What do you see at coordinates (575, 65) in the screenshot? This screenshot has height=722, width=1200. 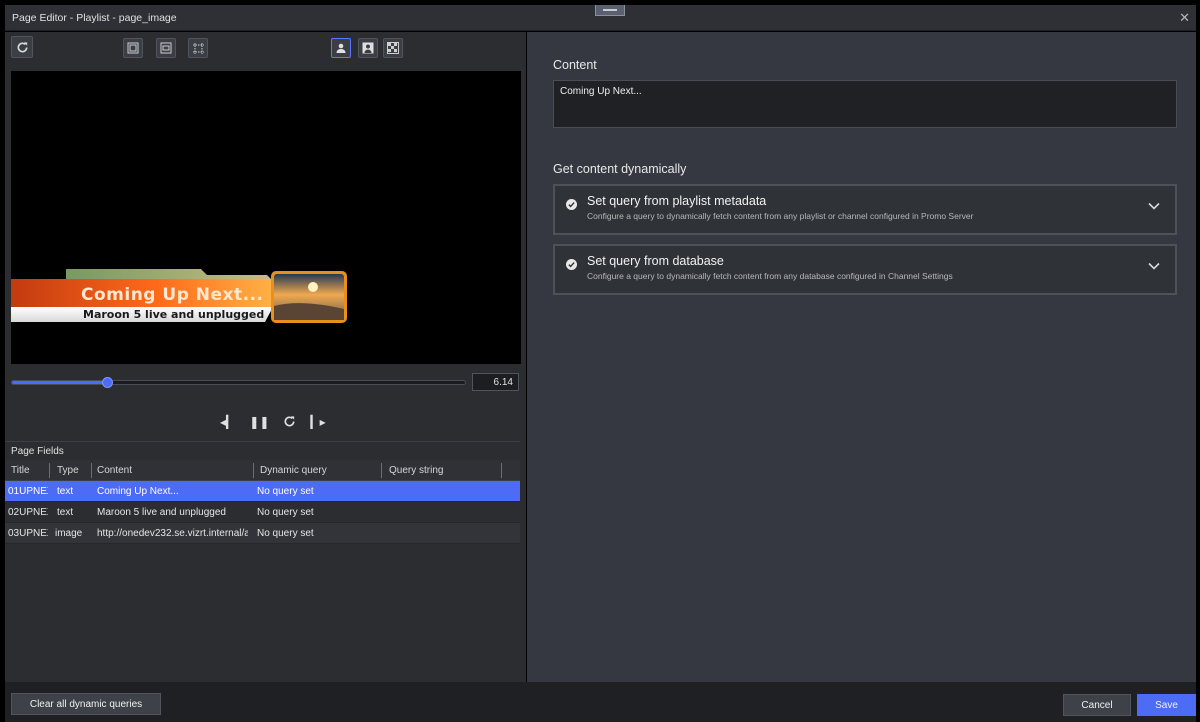 I see `content-label: Content` at bounding box center [575, 65].